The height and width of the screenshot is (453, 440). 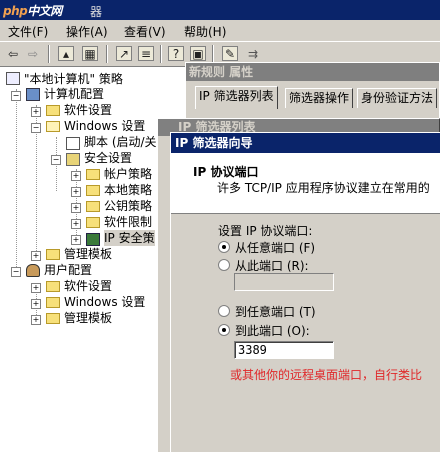 What do you see at coordinates (198, 53) in the screenshot?
I see `console-icon: ▣` at bounding box center [198, 53].